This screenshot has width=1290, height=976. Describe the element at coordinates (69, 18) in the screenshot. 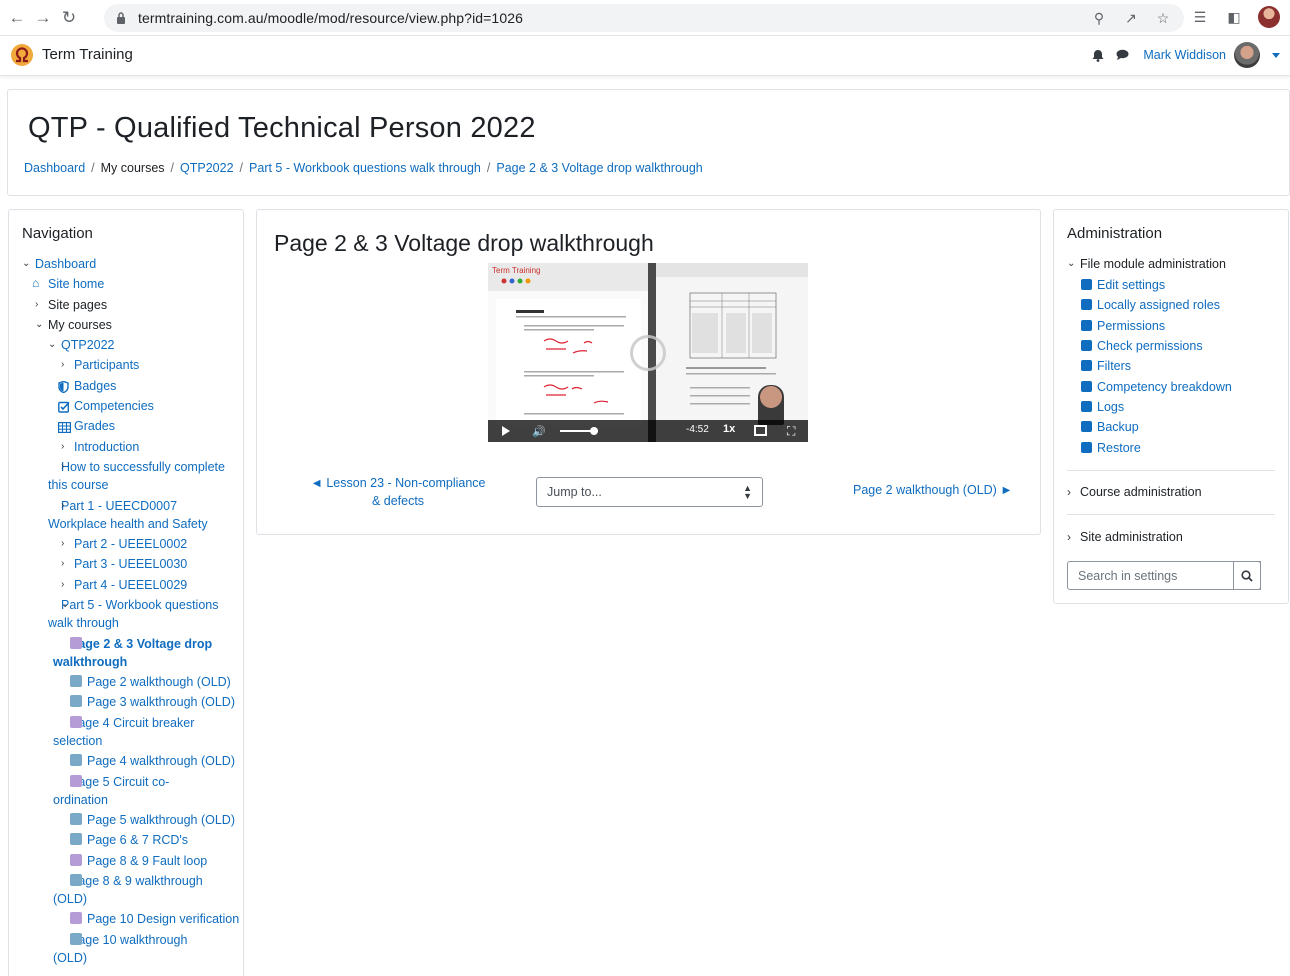

I see `reload-icon: ↻` at that location.